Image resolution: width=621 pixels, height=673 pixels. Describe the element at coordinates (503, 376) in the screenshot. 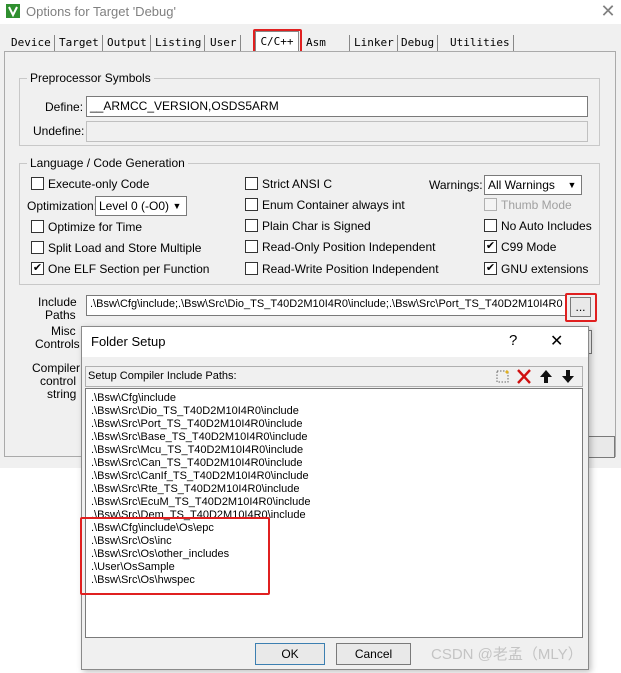

I see `new-folder-icon` at that location.